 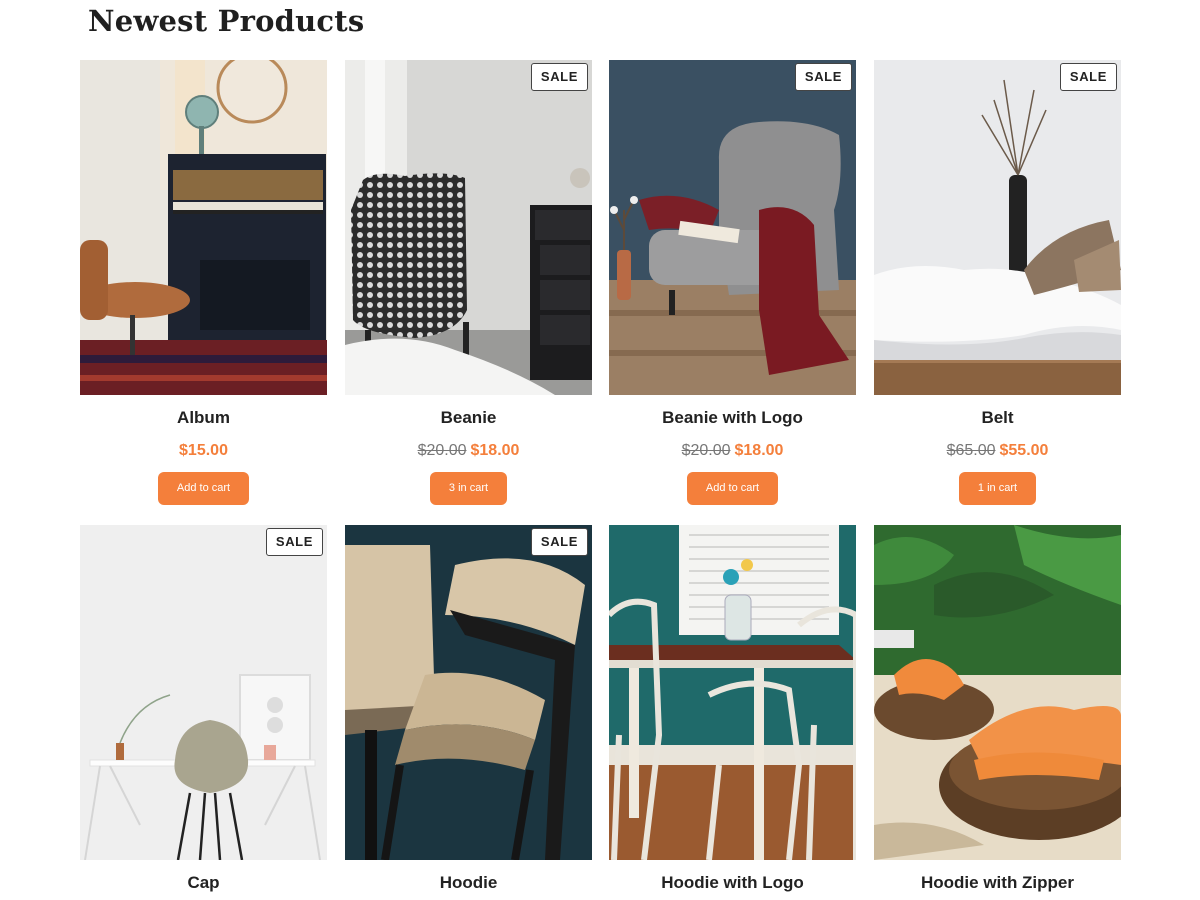 What do you see at coordinates (997, 418) in the screenshot?
I see `product-title: Belt` at bounding box center [997, 418].